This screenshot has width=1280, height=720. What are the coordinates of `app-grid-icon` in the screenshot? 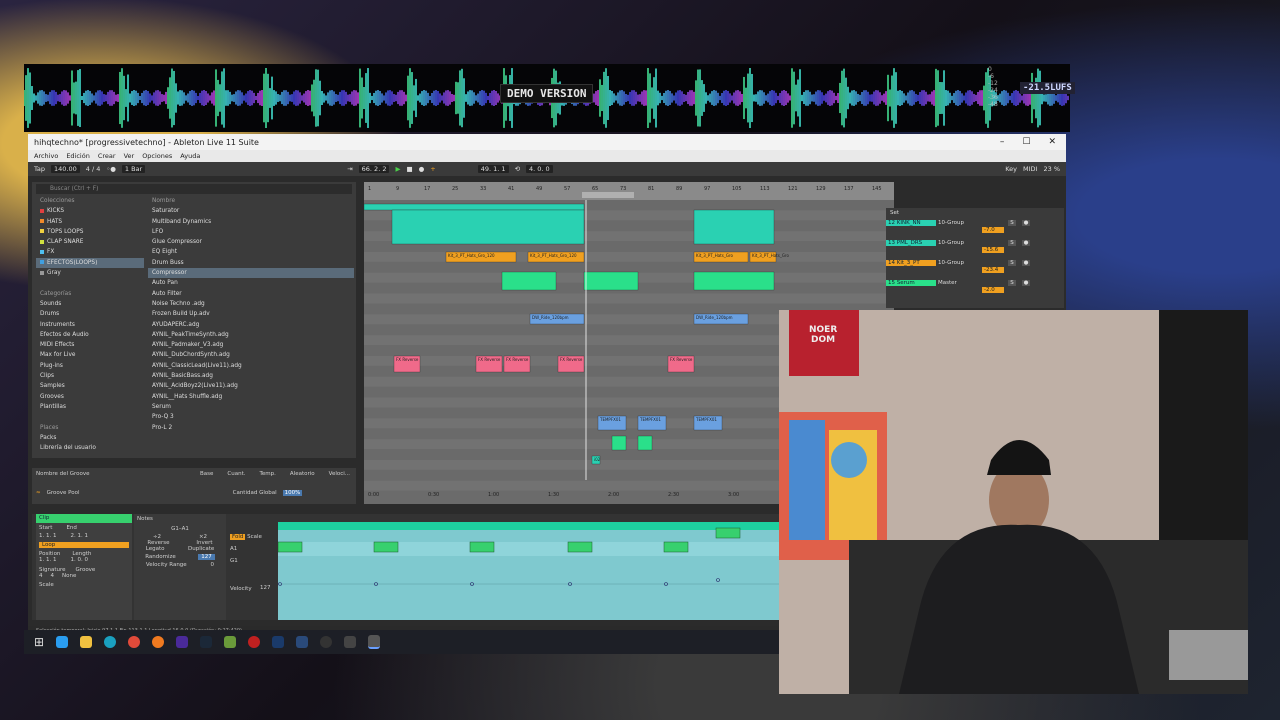 It's located at (230, 642).